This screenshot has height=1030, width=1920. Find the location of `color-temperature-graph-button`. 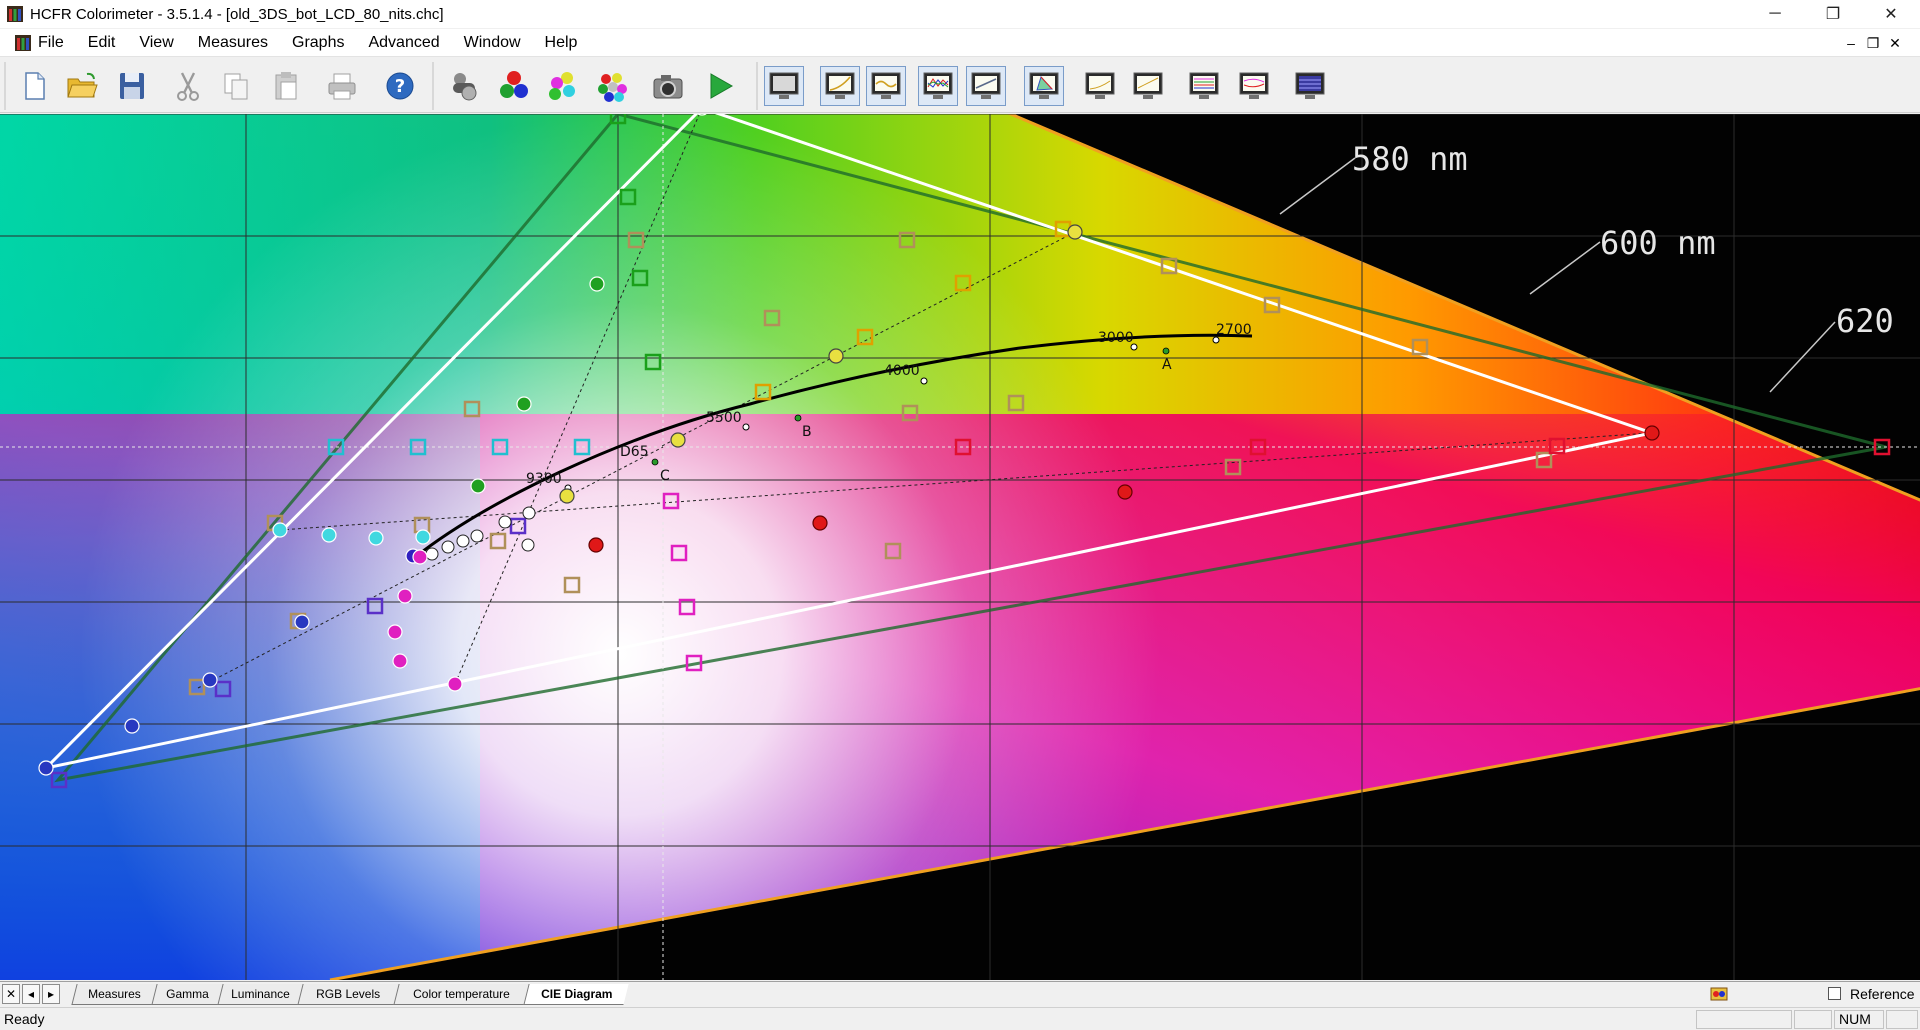

color-temperature-graph-button is located at coordinates (986, 86).